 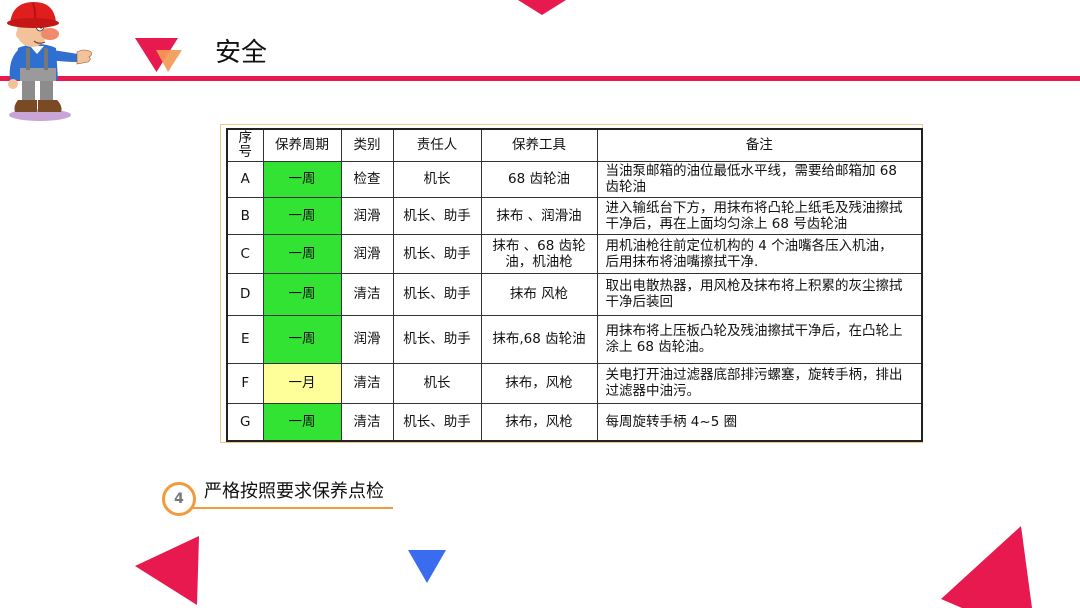 I want to click on header-cycle: 保养周期, so click(x=302, y=145).